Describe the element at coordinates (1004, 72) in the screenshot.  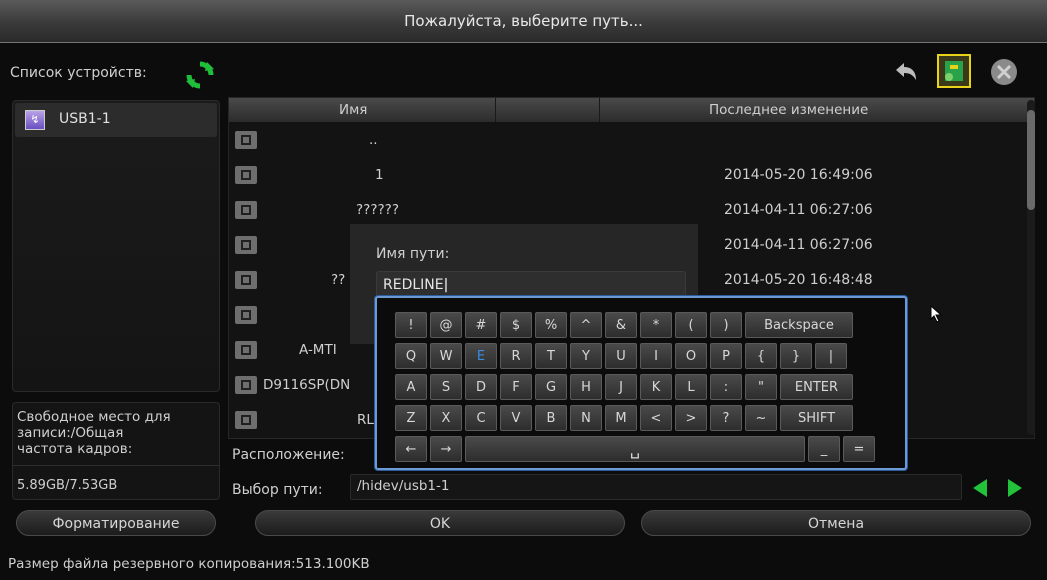
I see `close-icon` at that location.